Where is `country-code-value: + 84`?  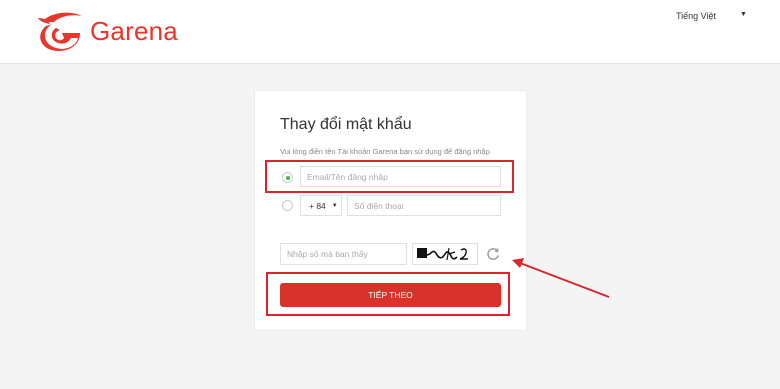 country-code-value: + 84 is located at coordinates (317, 205).